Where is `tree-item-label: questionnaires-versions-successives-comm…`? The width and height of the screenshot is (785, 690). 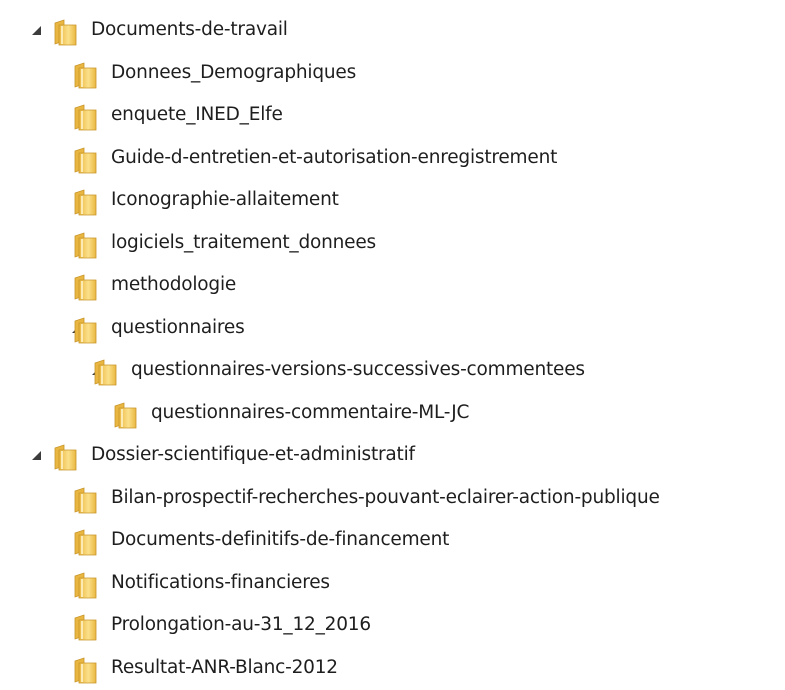
tree-item-label: questionnaires-versions-successives-comm… is located at coordinates (358, 370).